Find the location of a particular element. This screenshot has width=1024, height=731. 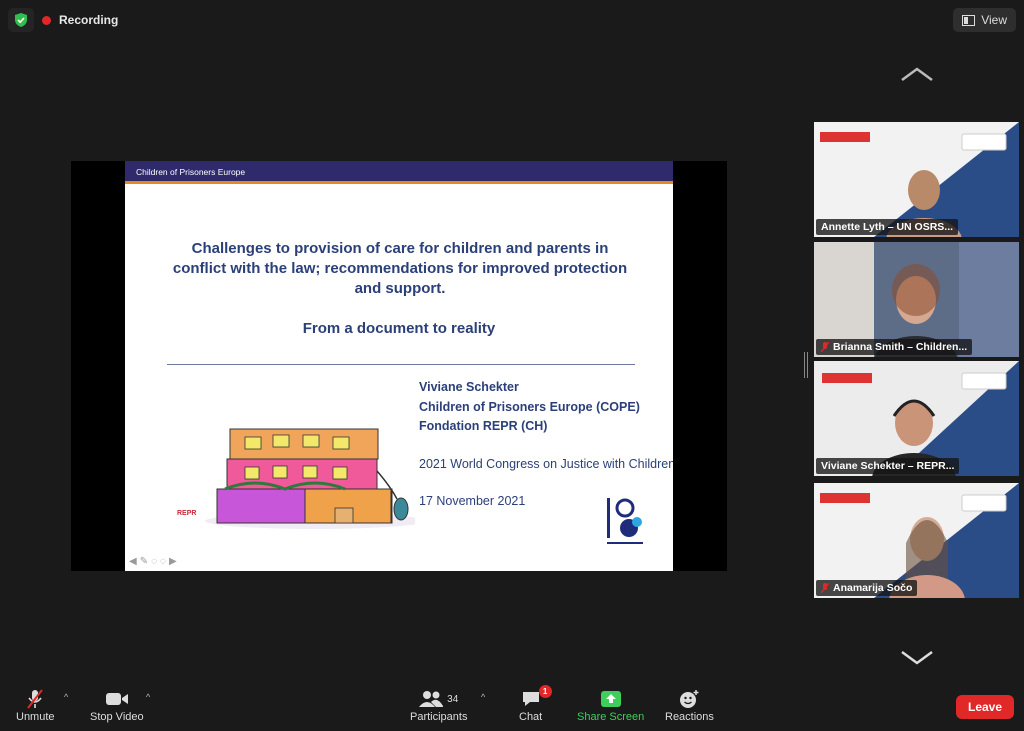

menu-icon: ◌ is located at coordinates (154, 561).